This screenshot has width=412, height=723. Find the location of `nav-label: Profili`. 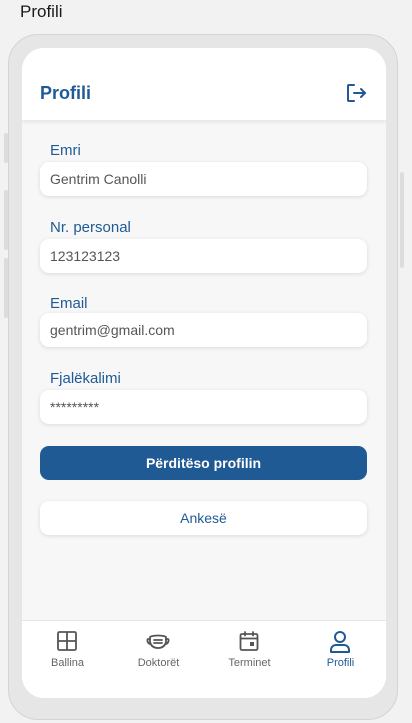

nav-label: Profili is located at coordinates (340, 663).